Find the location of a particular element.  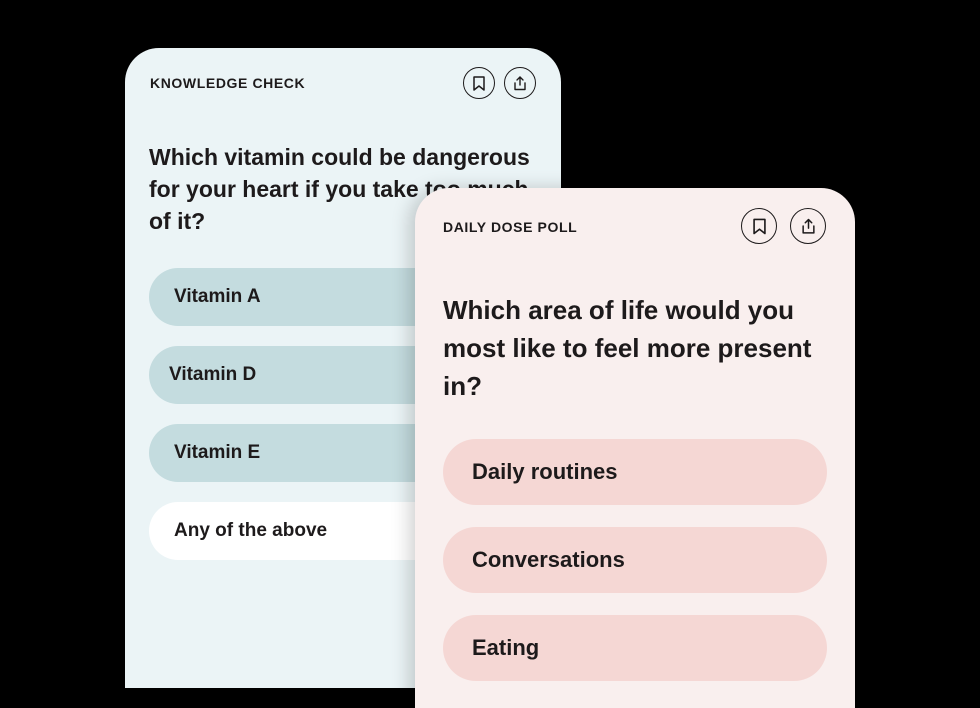

knowledge-check-eyebrow: KNOWLEDGE CHECK is located at coordinates (228, 83).